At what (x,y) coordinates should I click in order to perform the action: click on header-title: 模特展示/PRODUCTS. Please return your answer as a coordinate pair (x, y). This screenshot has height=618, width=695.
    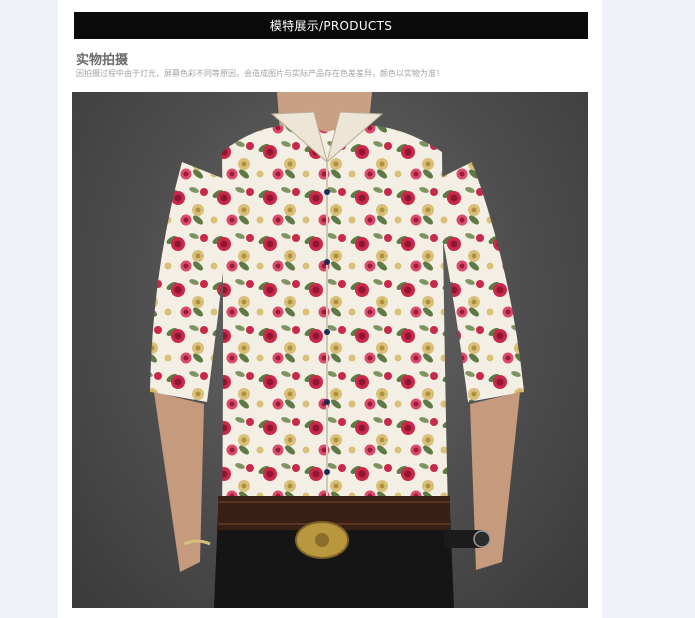
    Looking at the image, I should click on (331, 26).